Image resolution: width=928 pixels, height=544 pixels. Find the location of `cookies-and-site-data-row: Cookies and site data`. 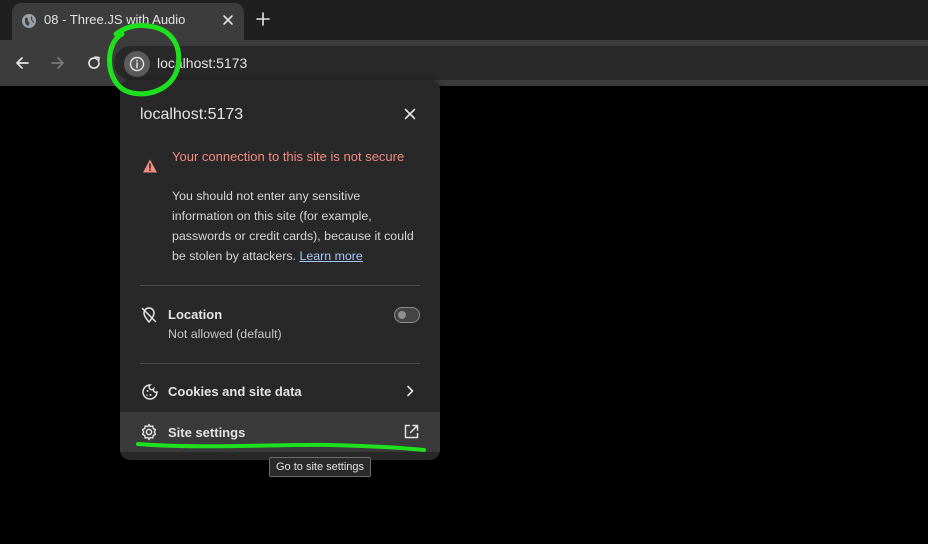

cookies-and-site-data-row: Cookies and site data is located at coordinates (280, 392).